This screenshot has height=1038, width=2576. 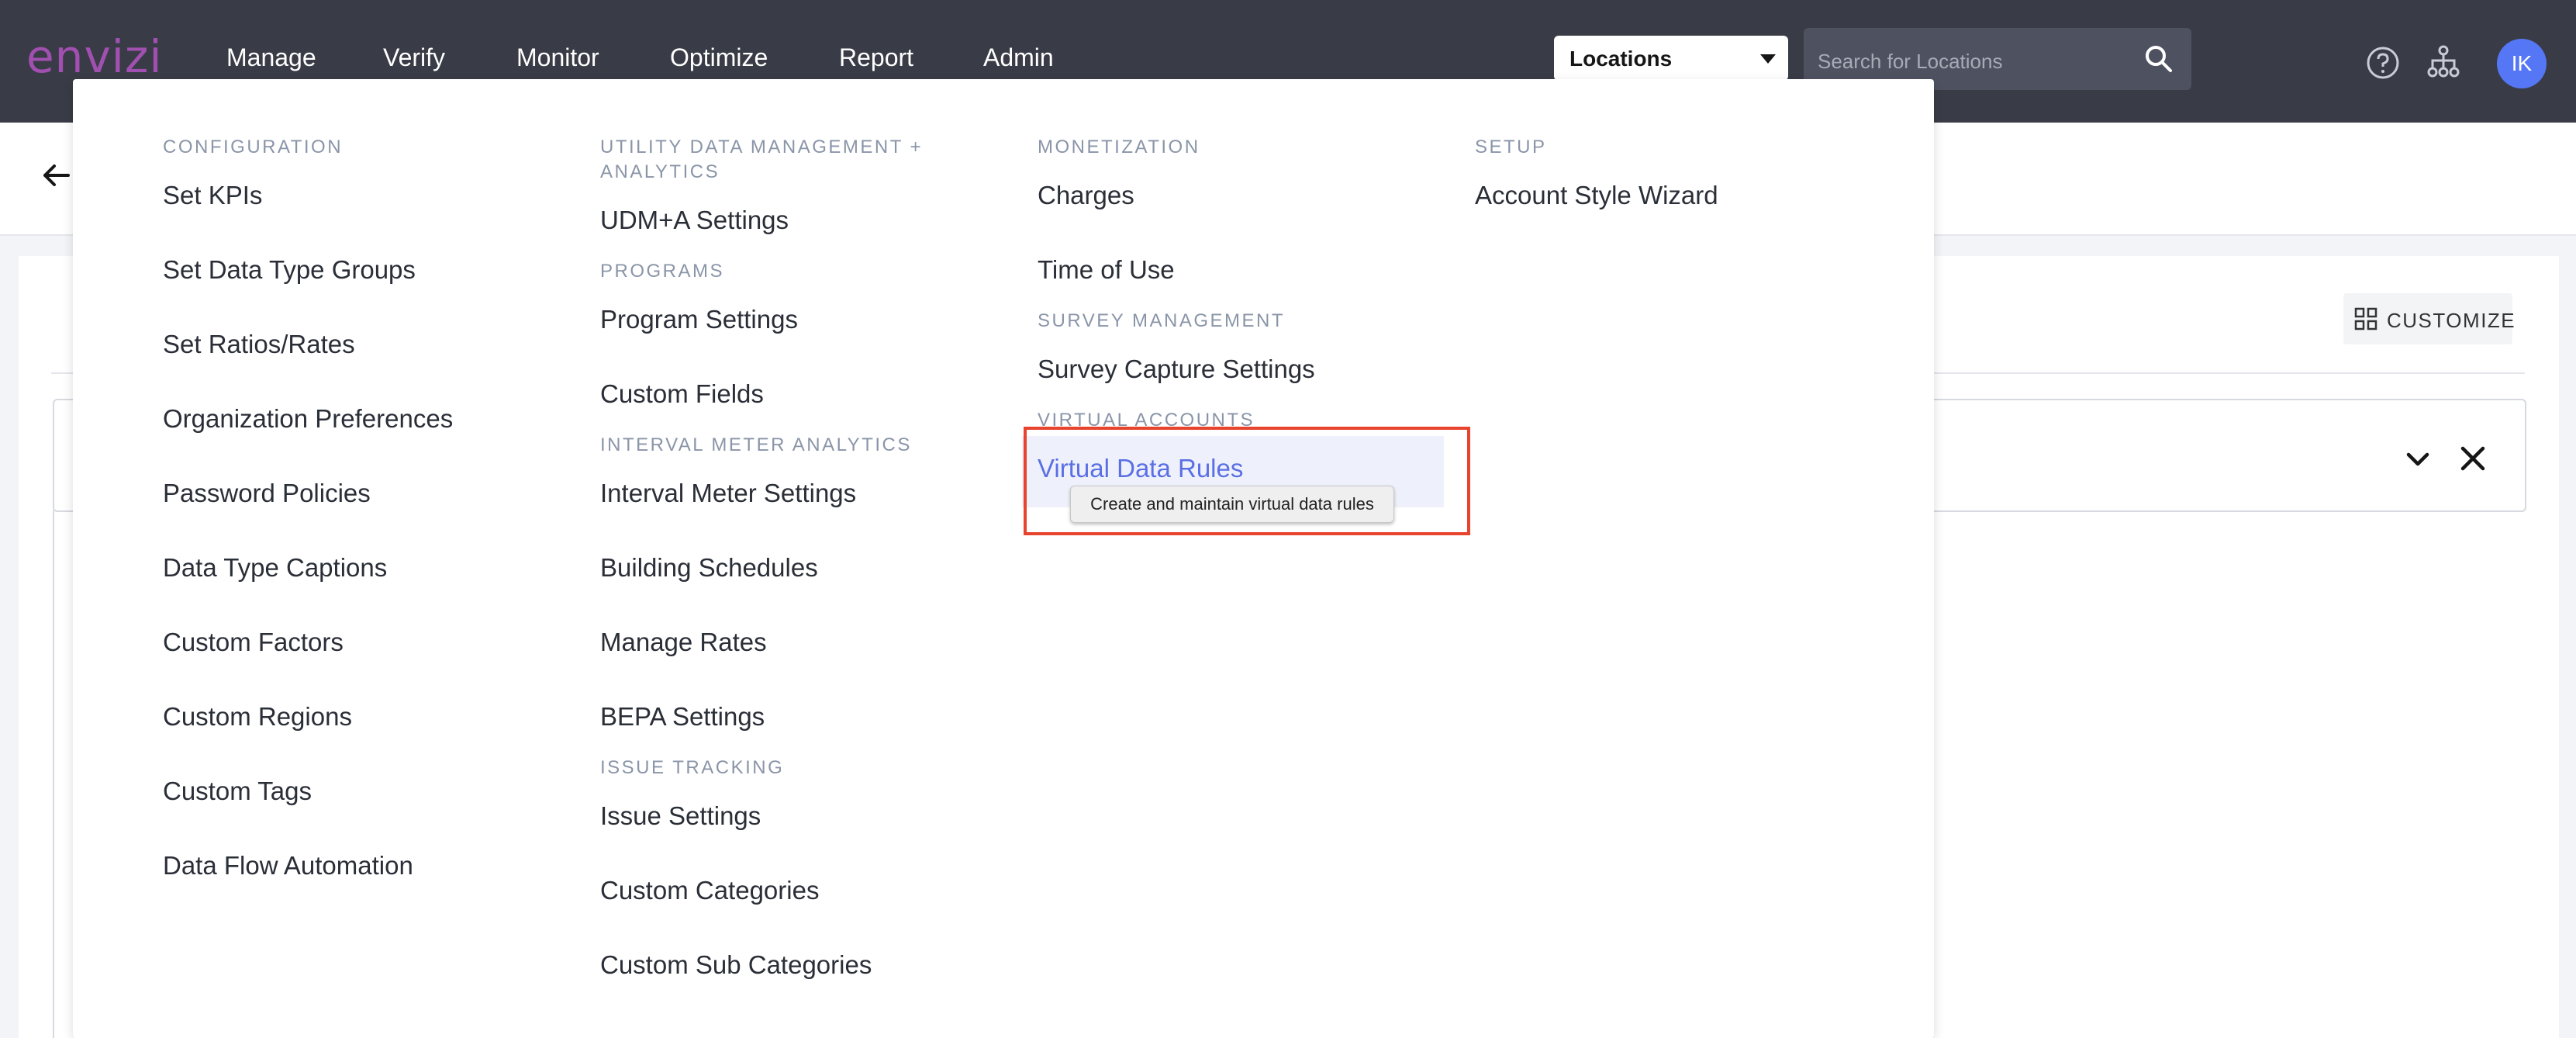 What do you see at coordinates (288, 866) in the screenshot?
I see `menu-item-data-flow-automation: Data Flow Automation` at bounding box center [288, 866].